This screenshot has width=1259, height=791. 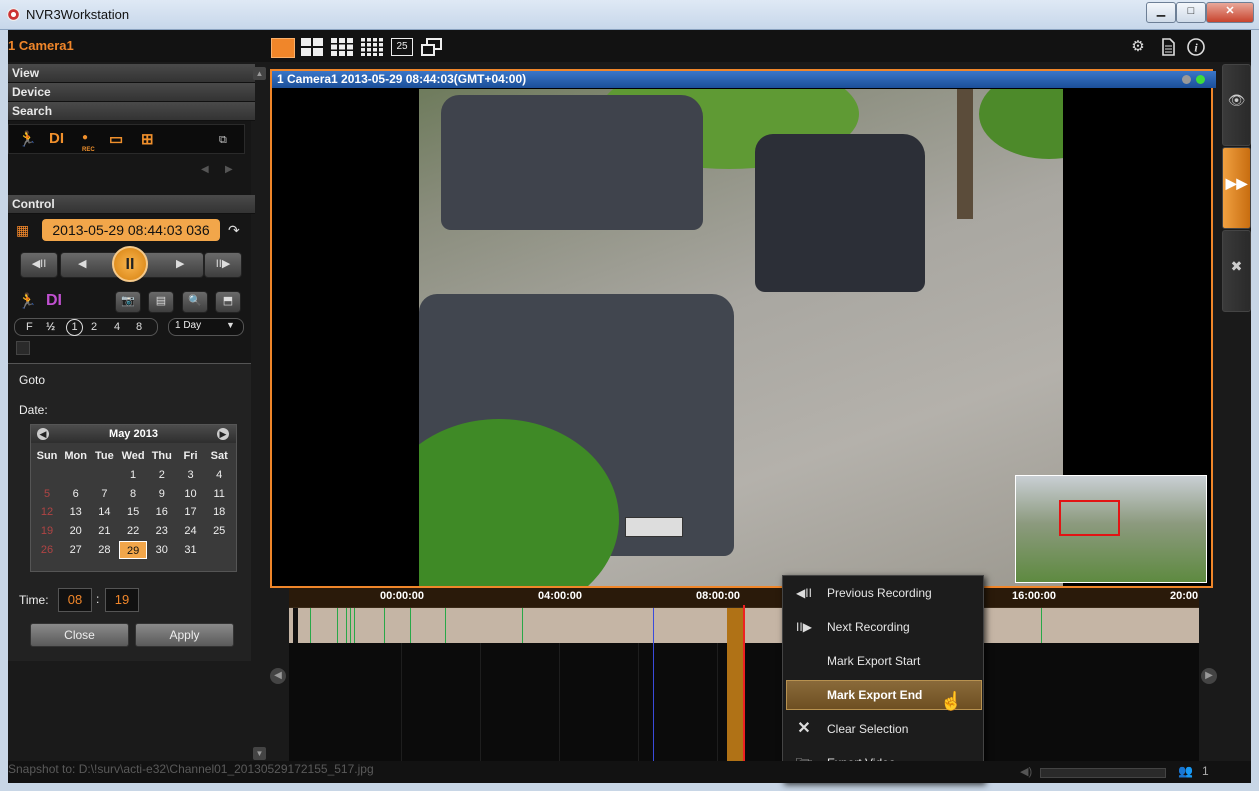 What do you see at coordinates (162, 512) in the screenshot?
I see `calendar-day: 16` at bounding box center [162, 512].